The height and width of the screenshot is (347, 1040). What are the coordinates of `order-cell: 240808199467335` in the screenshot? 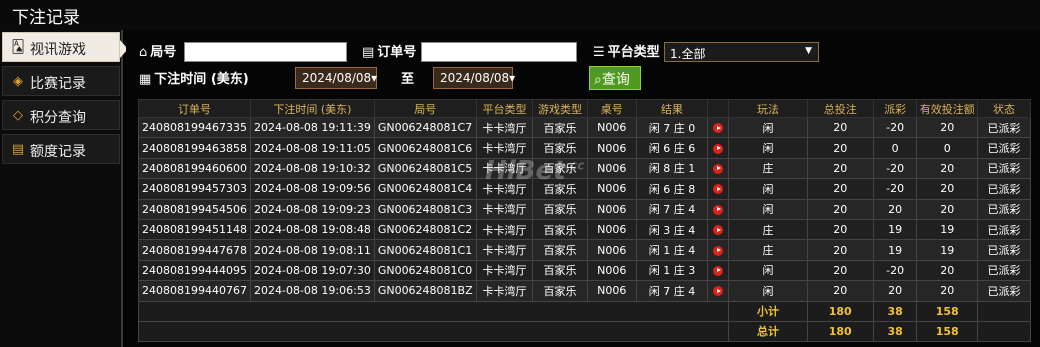 It's located at (194, 127).